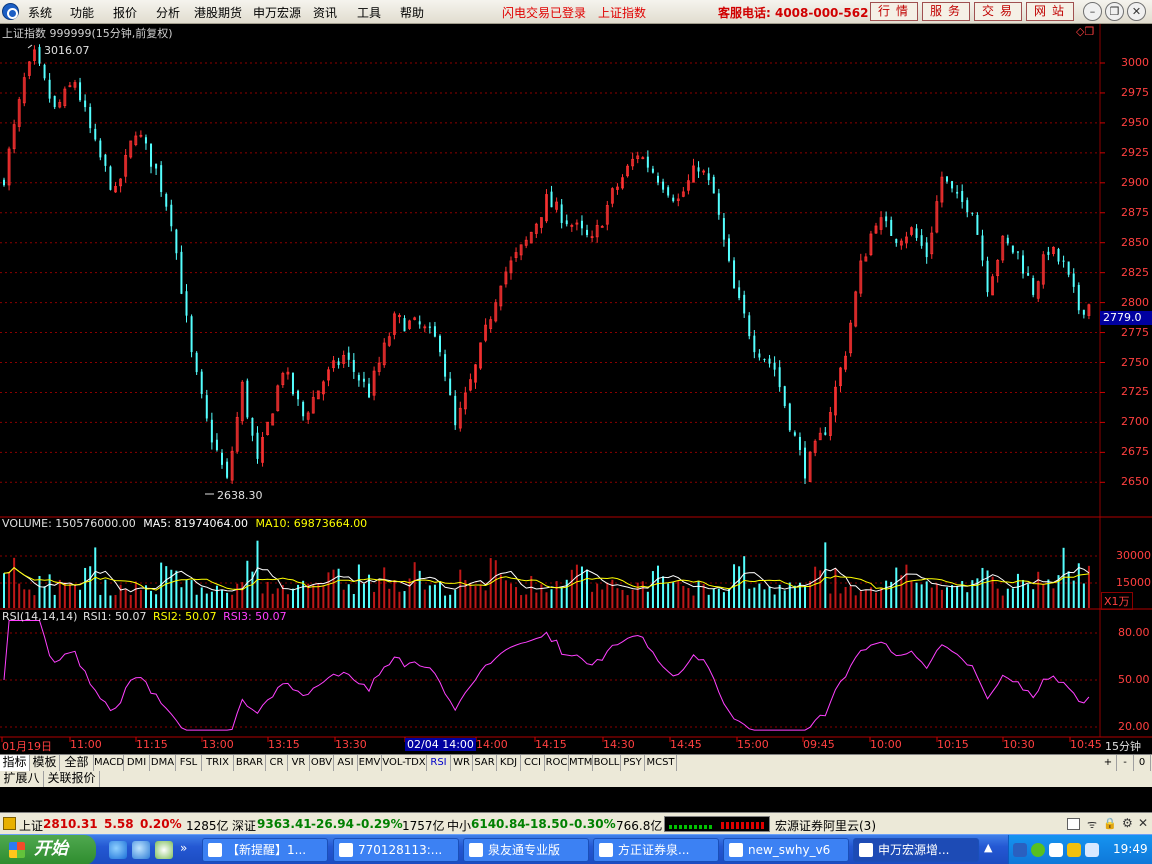  What do you see at coordinates (15, 763) in the screenshot?
I see `tab--0: 指标` at bounding box center [15, 763].